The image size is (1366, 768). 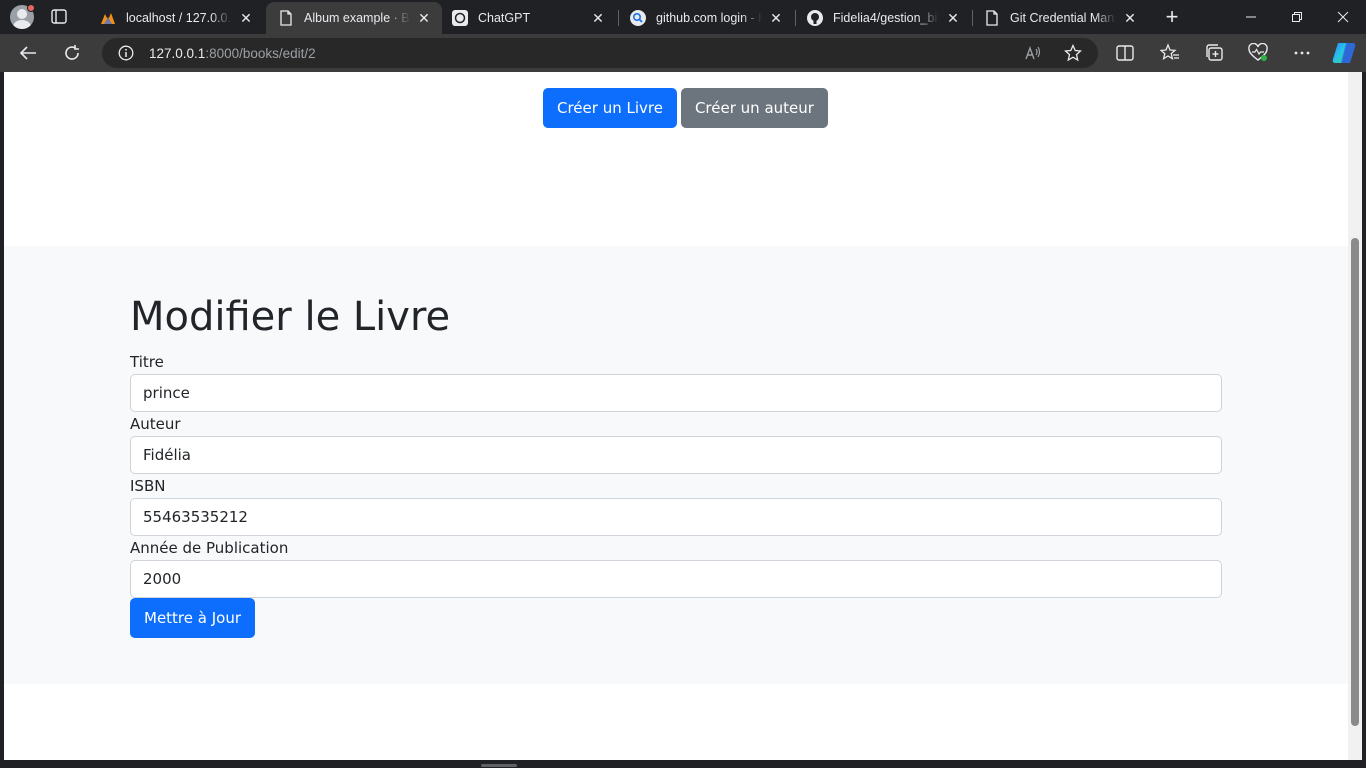 I want to click on minimize-button, so click(x=1251, y=17).